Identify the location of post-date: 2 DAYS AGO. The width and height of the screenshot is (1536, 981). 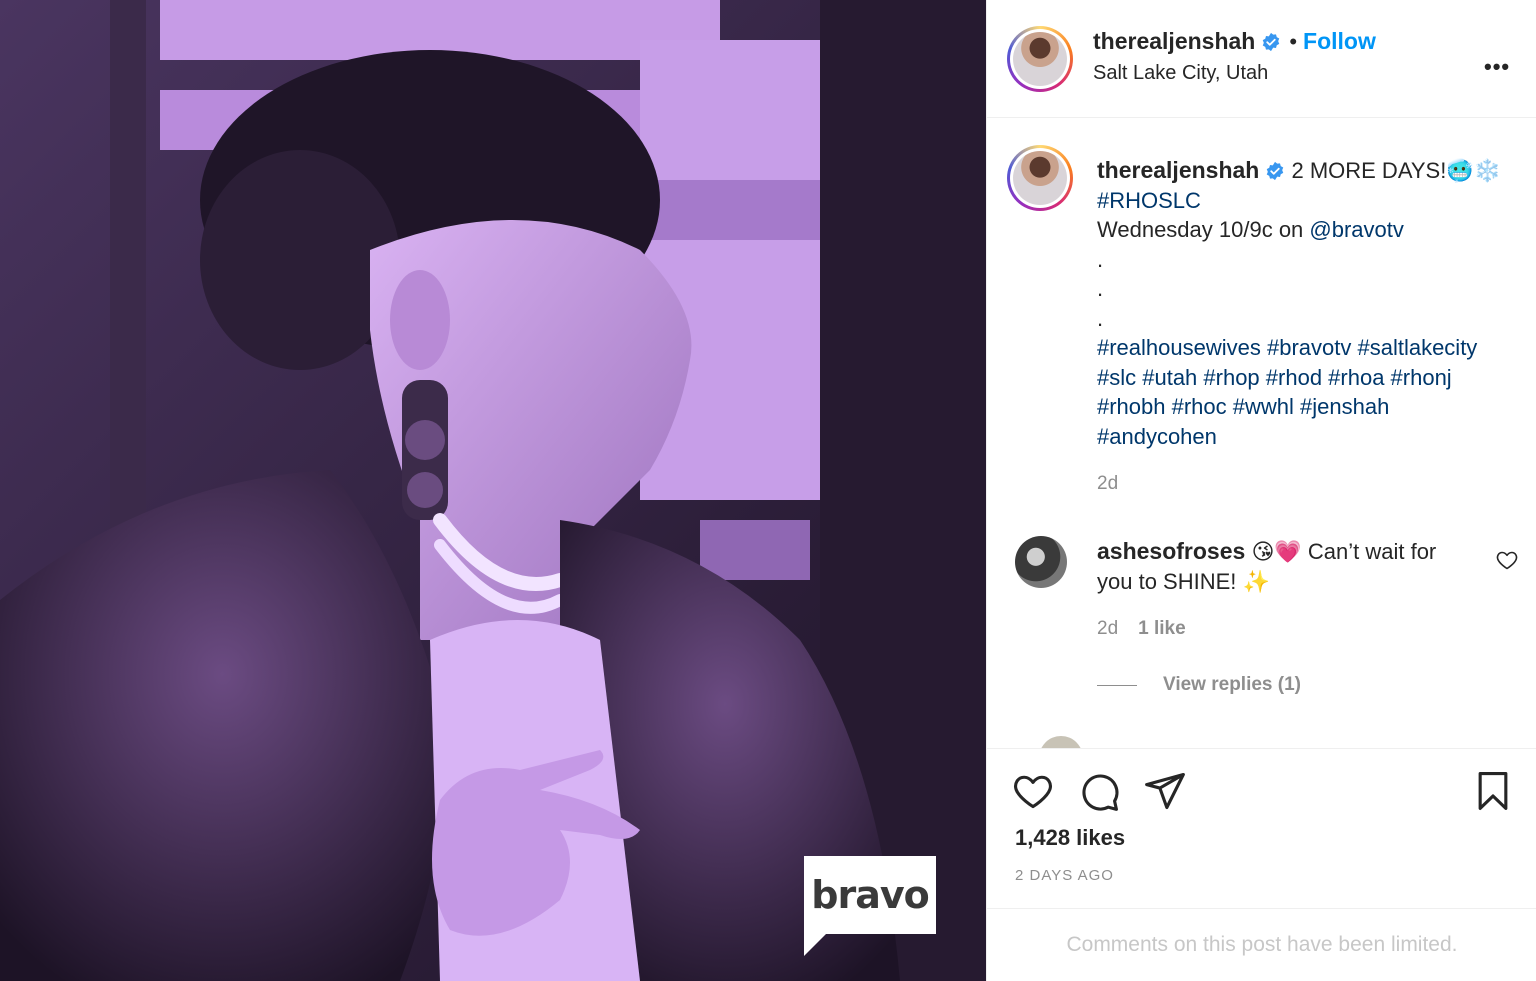
(1064, 875).